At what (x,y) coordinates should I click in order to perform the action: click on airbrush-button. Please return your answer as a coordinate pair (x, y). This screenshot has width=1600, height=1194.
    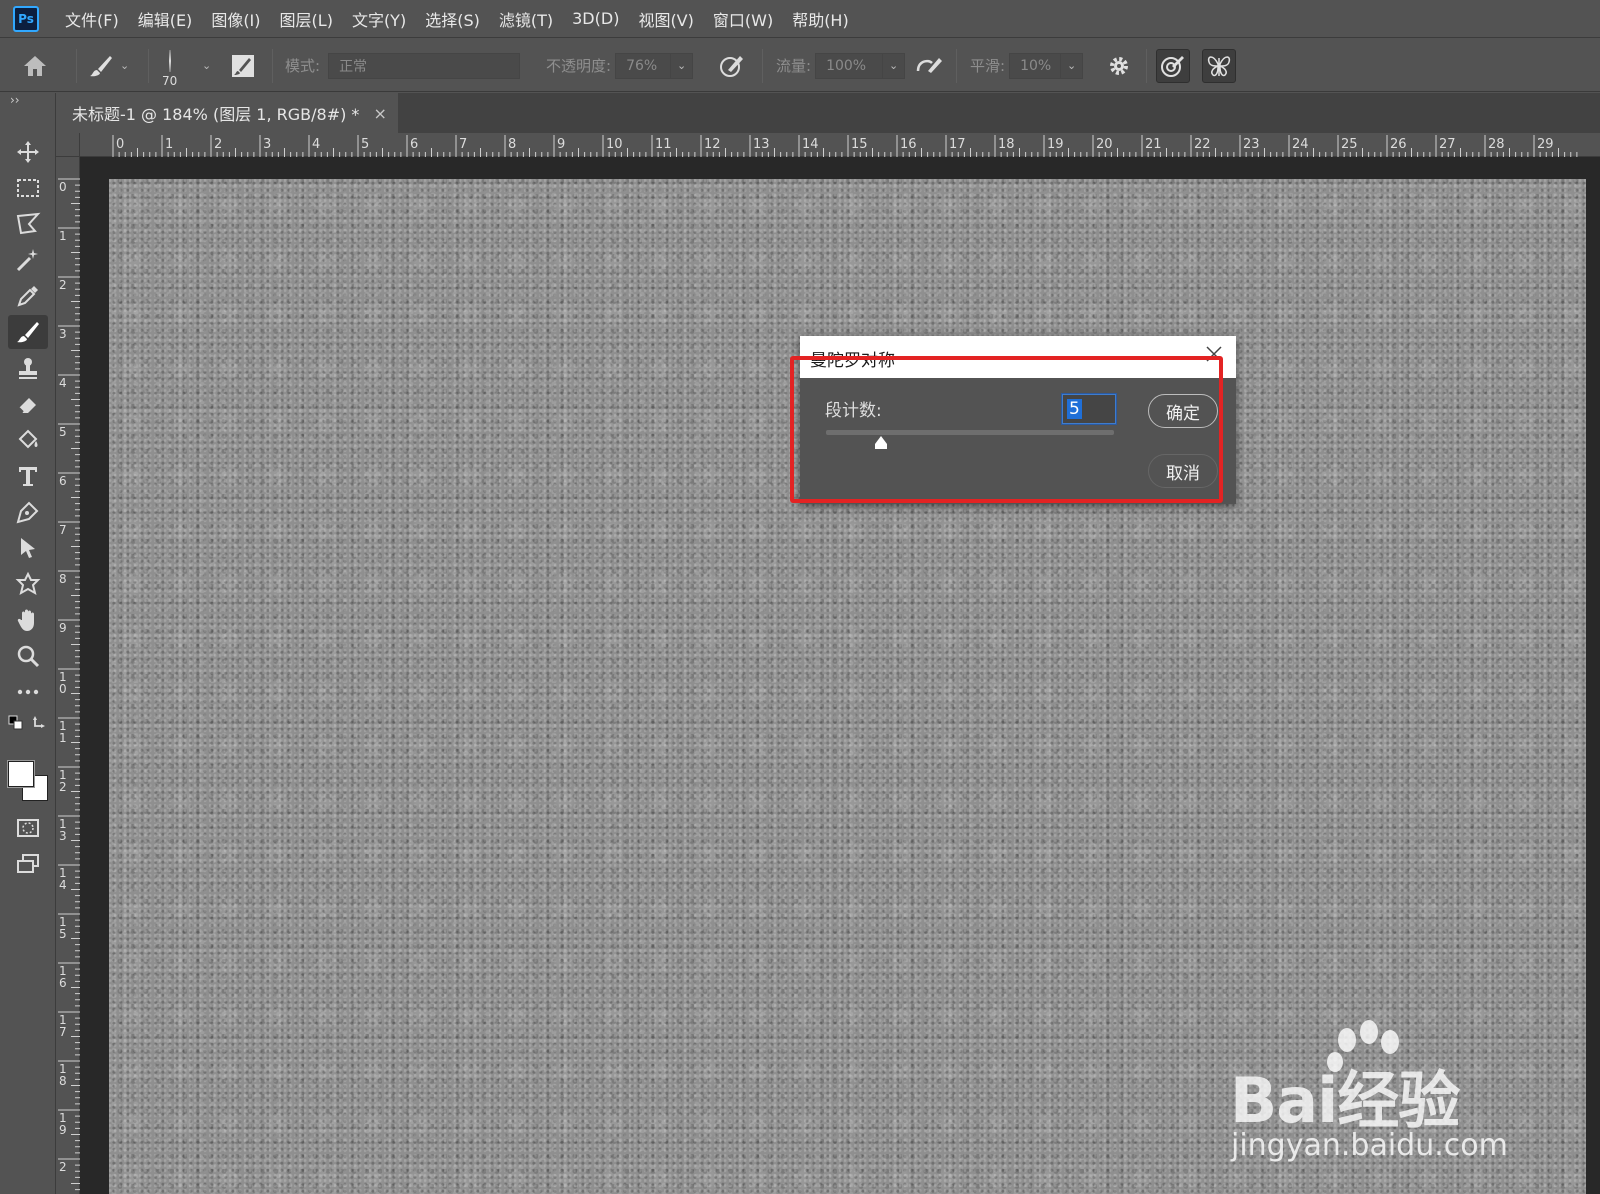
    Looking at the image, I should click on (929, 65).